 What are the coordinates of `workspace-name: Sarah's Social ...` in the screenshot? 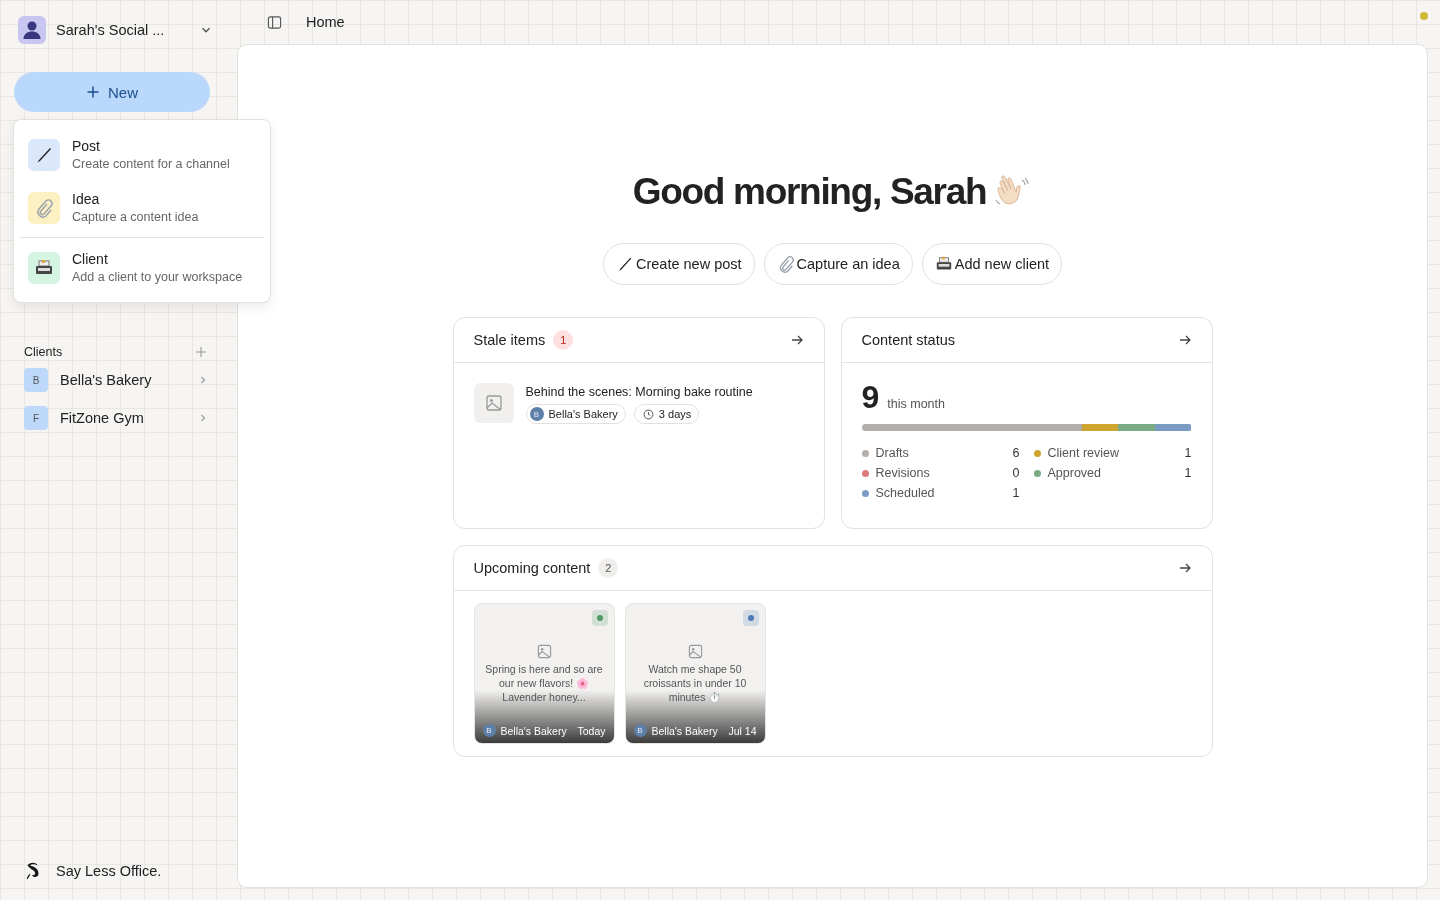 It's located at (122, 30).